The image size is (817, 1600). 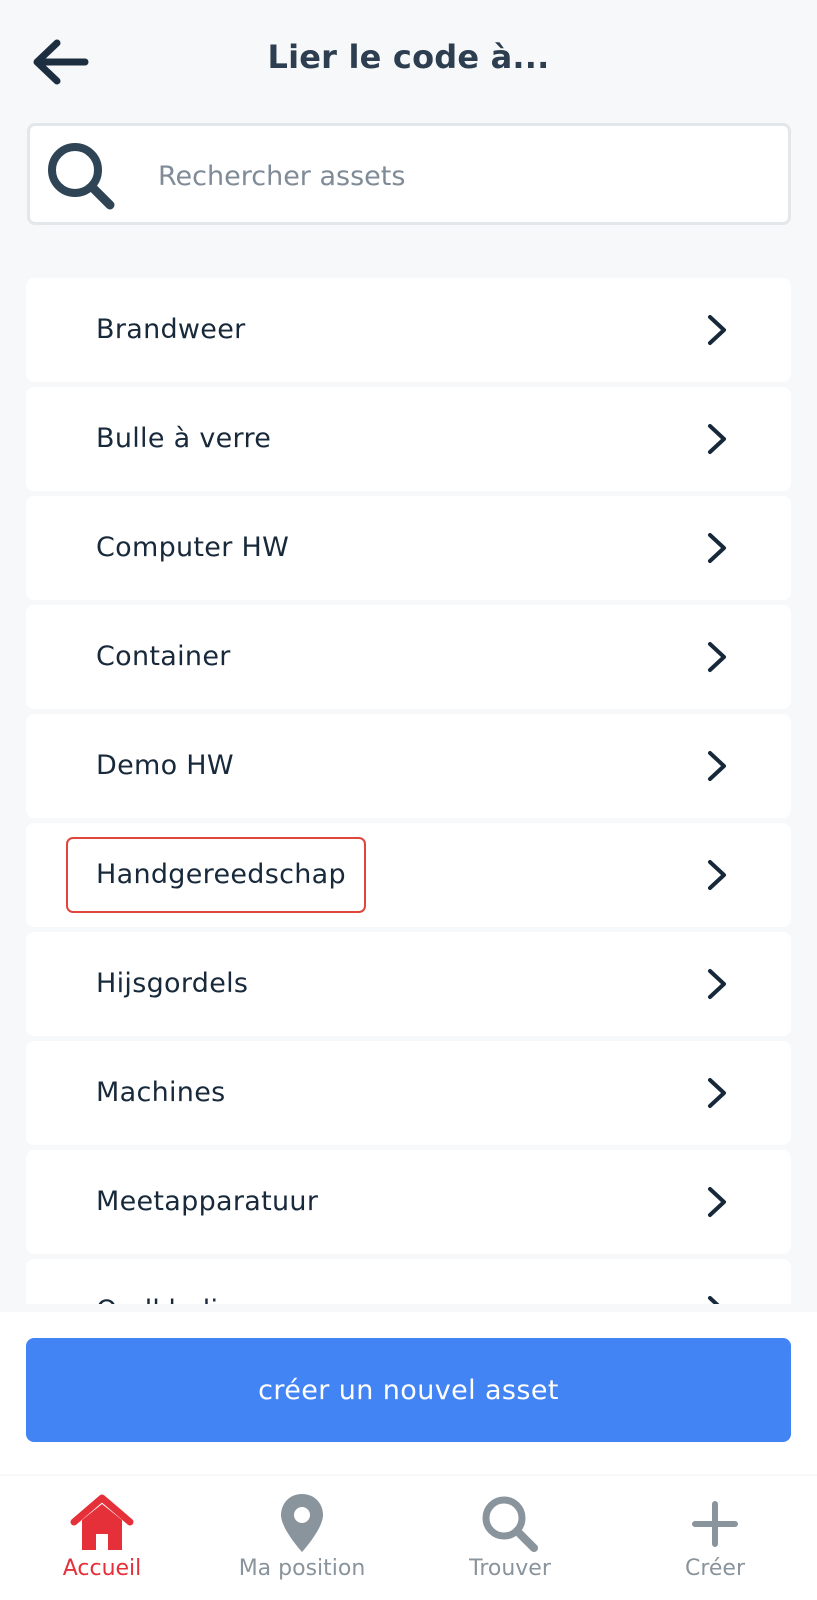 I want to click on list-item-label: Container, so click(x=163, y=656).